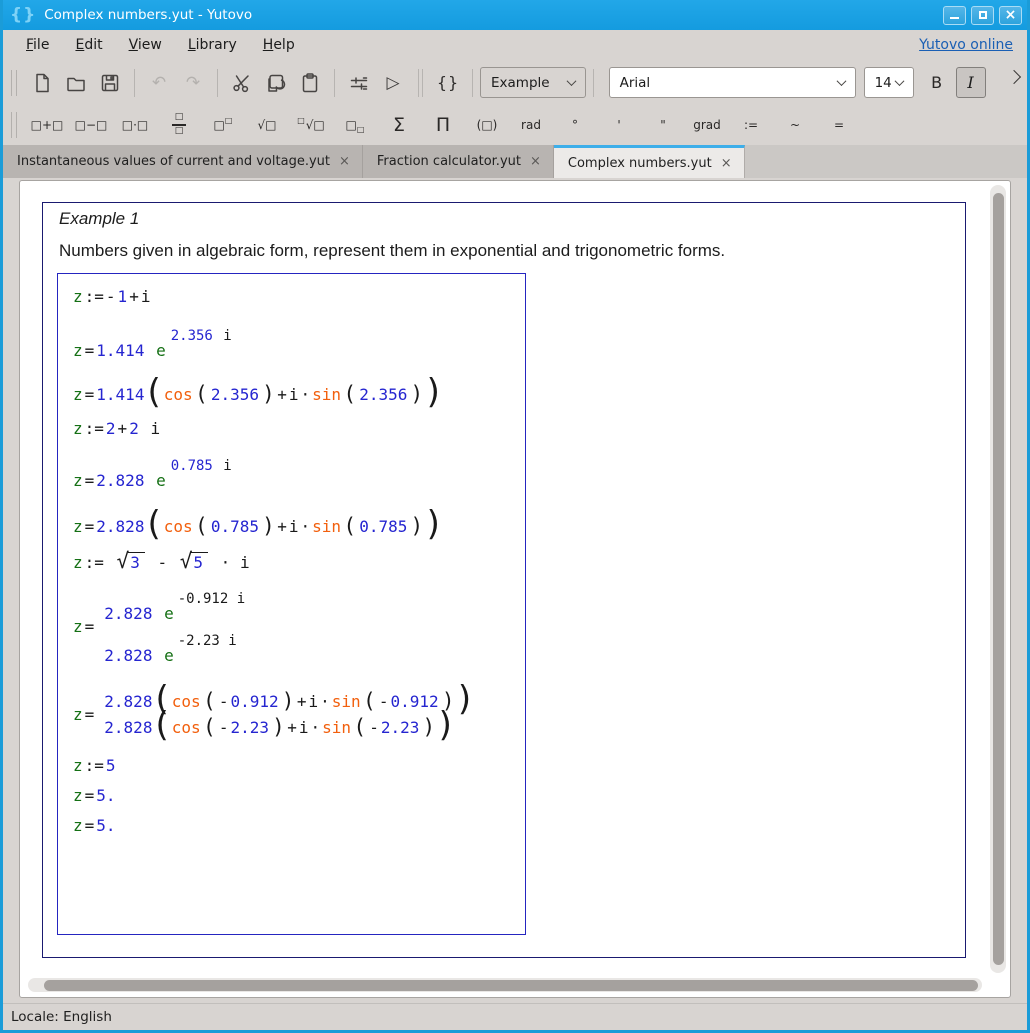 The height and width of the screenshot is (1033, 1030). I want to click on titlebar: {} Complex numbers.yut - Yutovo ×, so click(515, 15).